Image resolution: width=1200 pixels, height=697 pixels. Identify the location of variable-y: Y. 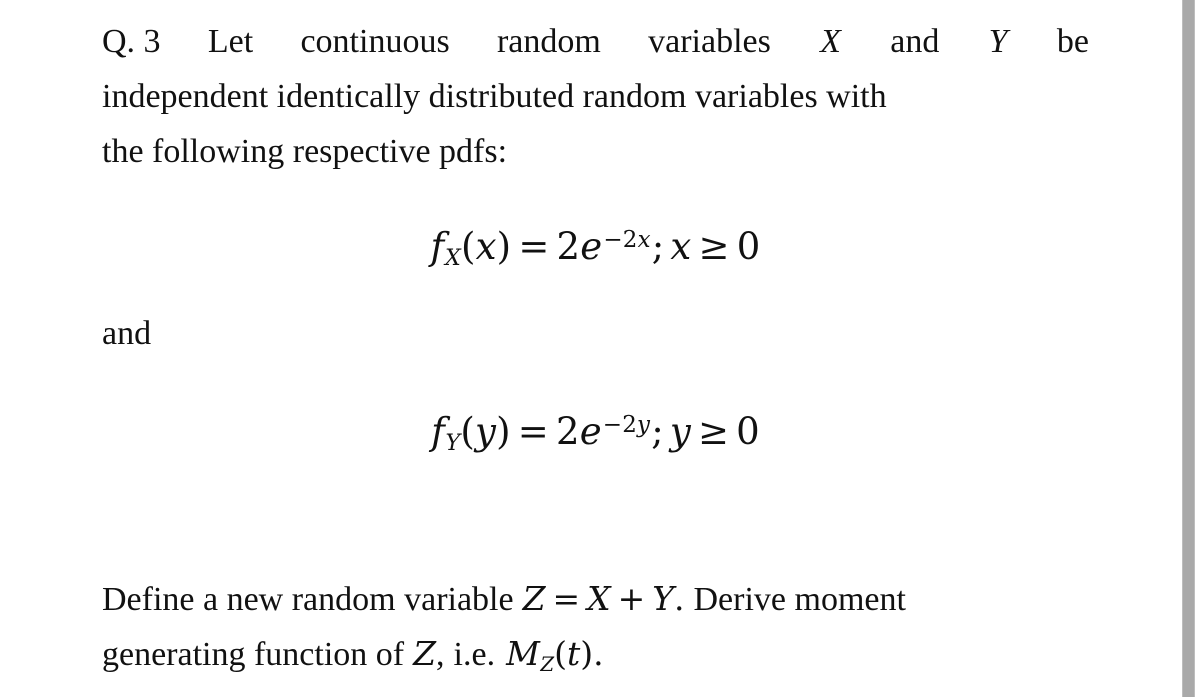
(998, 41).